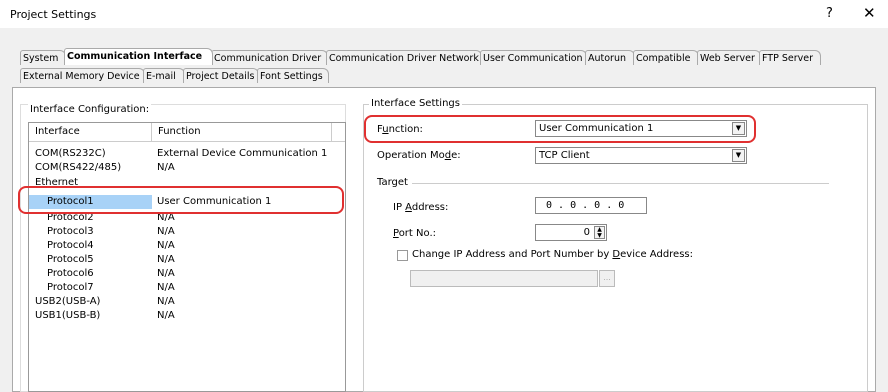 The width and height of the screenshot is (888, 392). What do you see at coordinates (444, 14) in the screenshot?
I see `title-bar: Project Settings ? ✕` at bounding box center [444, 14].